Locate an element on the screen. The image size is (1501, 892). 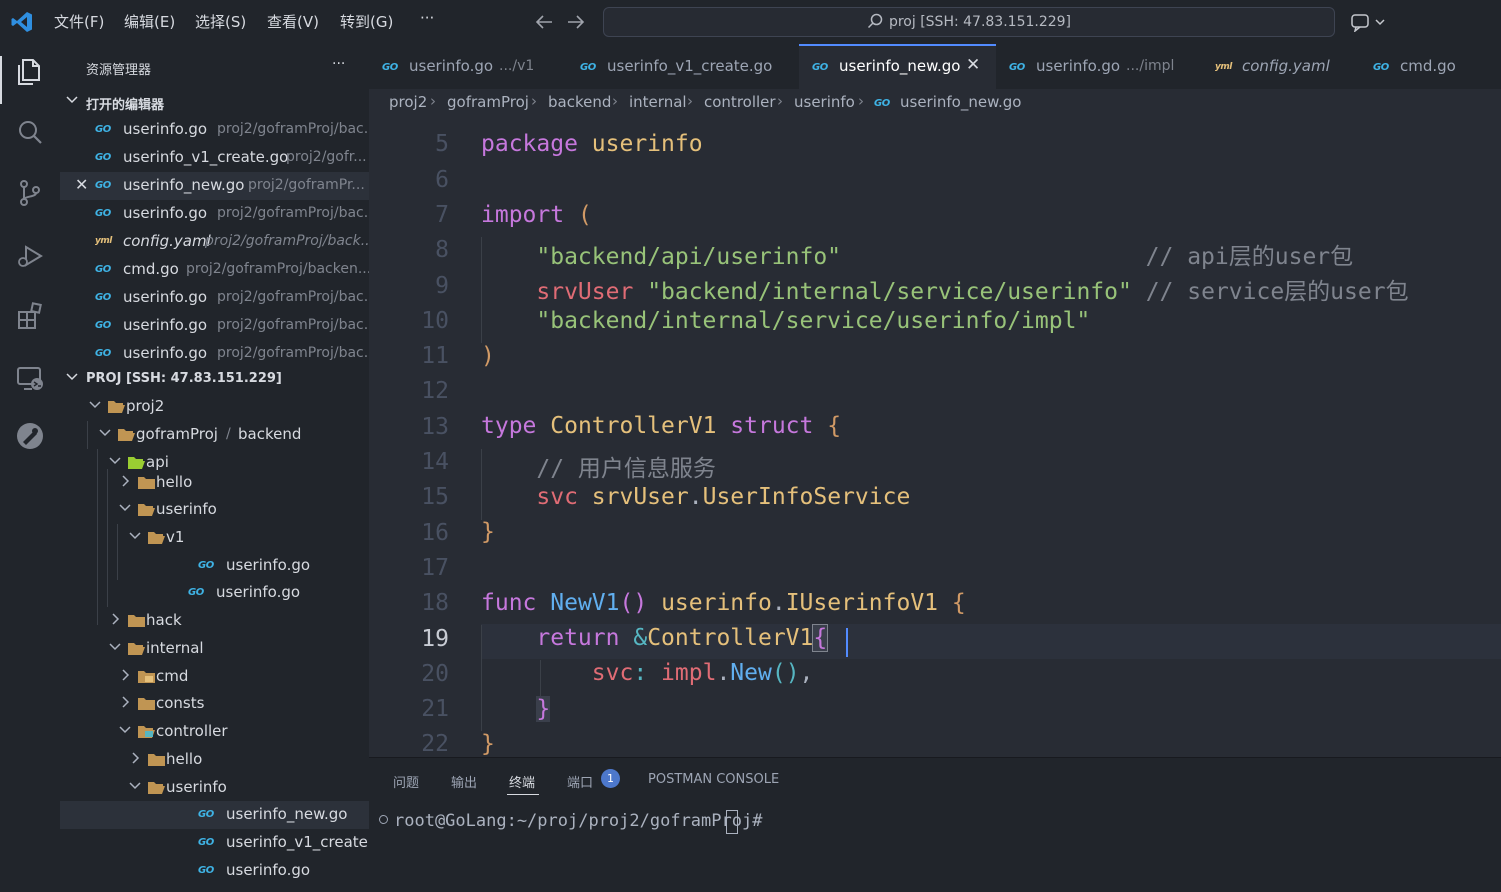
tree-folder-item: userinfo is located at coordinates (214, 788).